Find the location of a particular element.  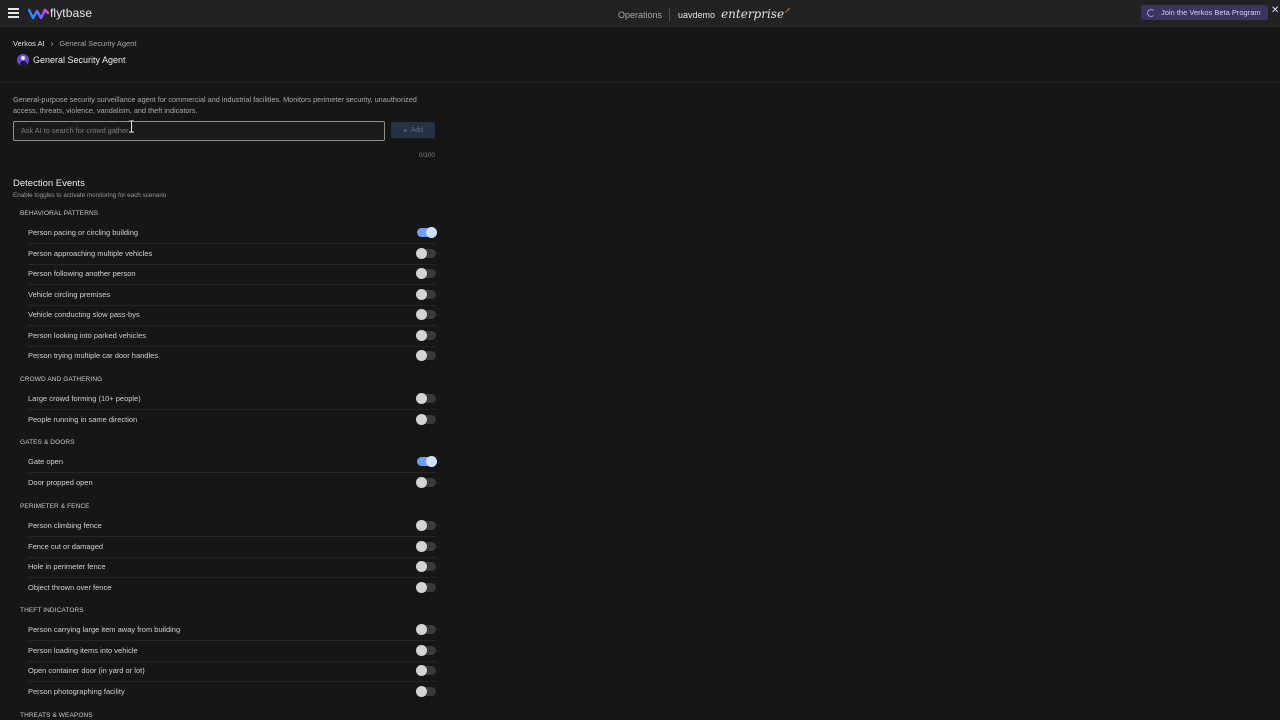

agent-avatar-icon is located at coordinates (23, 60).